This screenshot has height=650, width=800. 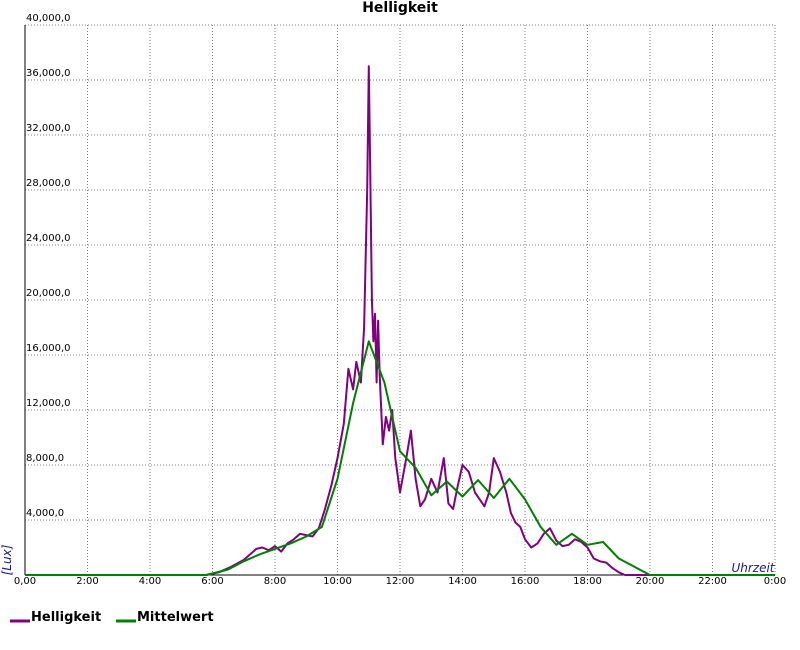 I want to click on x-tick-label: 12:00, so click(x=400, y=581).